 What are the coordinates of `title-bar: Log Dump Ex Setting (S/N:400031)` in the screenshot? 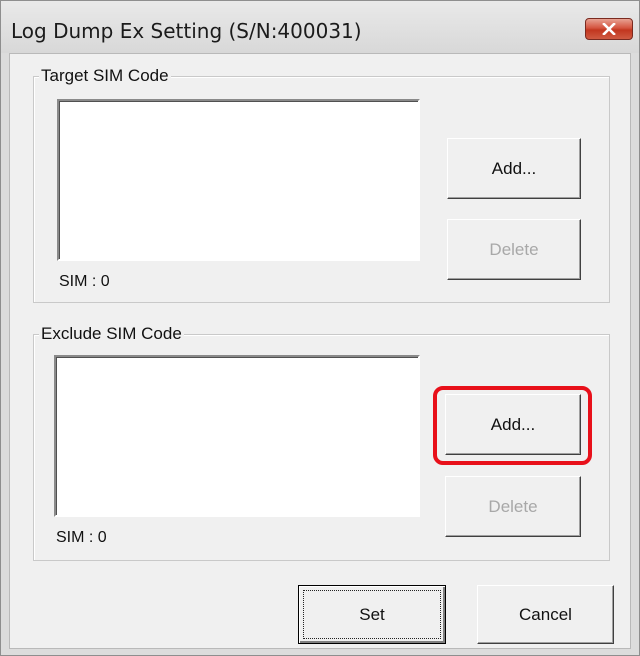 It's located at (320, 27).